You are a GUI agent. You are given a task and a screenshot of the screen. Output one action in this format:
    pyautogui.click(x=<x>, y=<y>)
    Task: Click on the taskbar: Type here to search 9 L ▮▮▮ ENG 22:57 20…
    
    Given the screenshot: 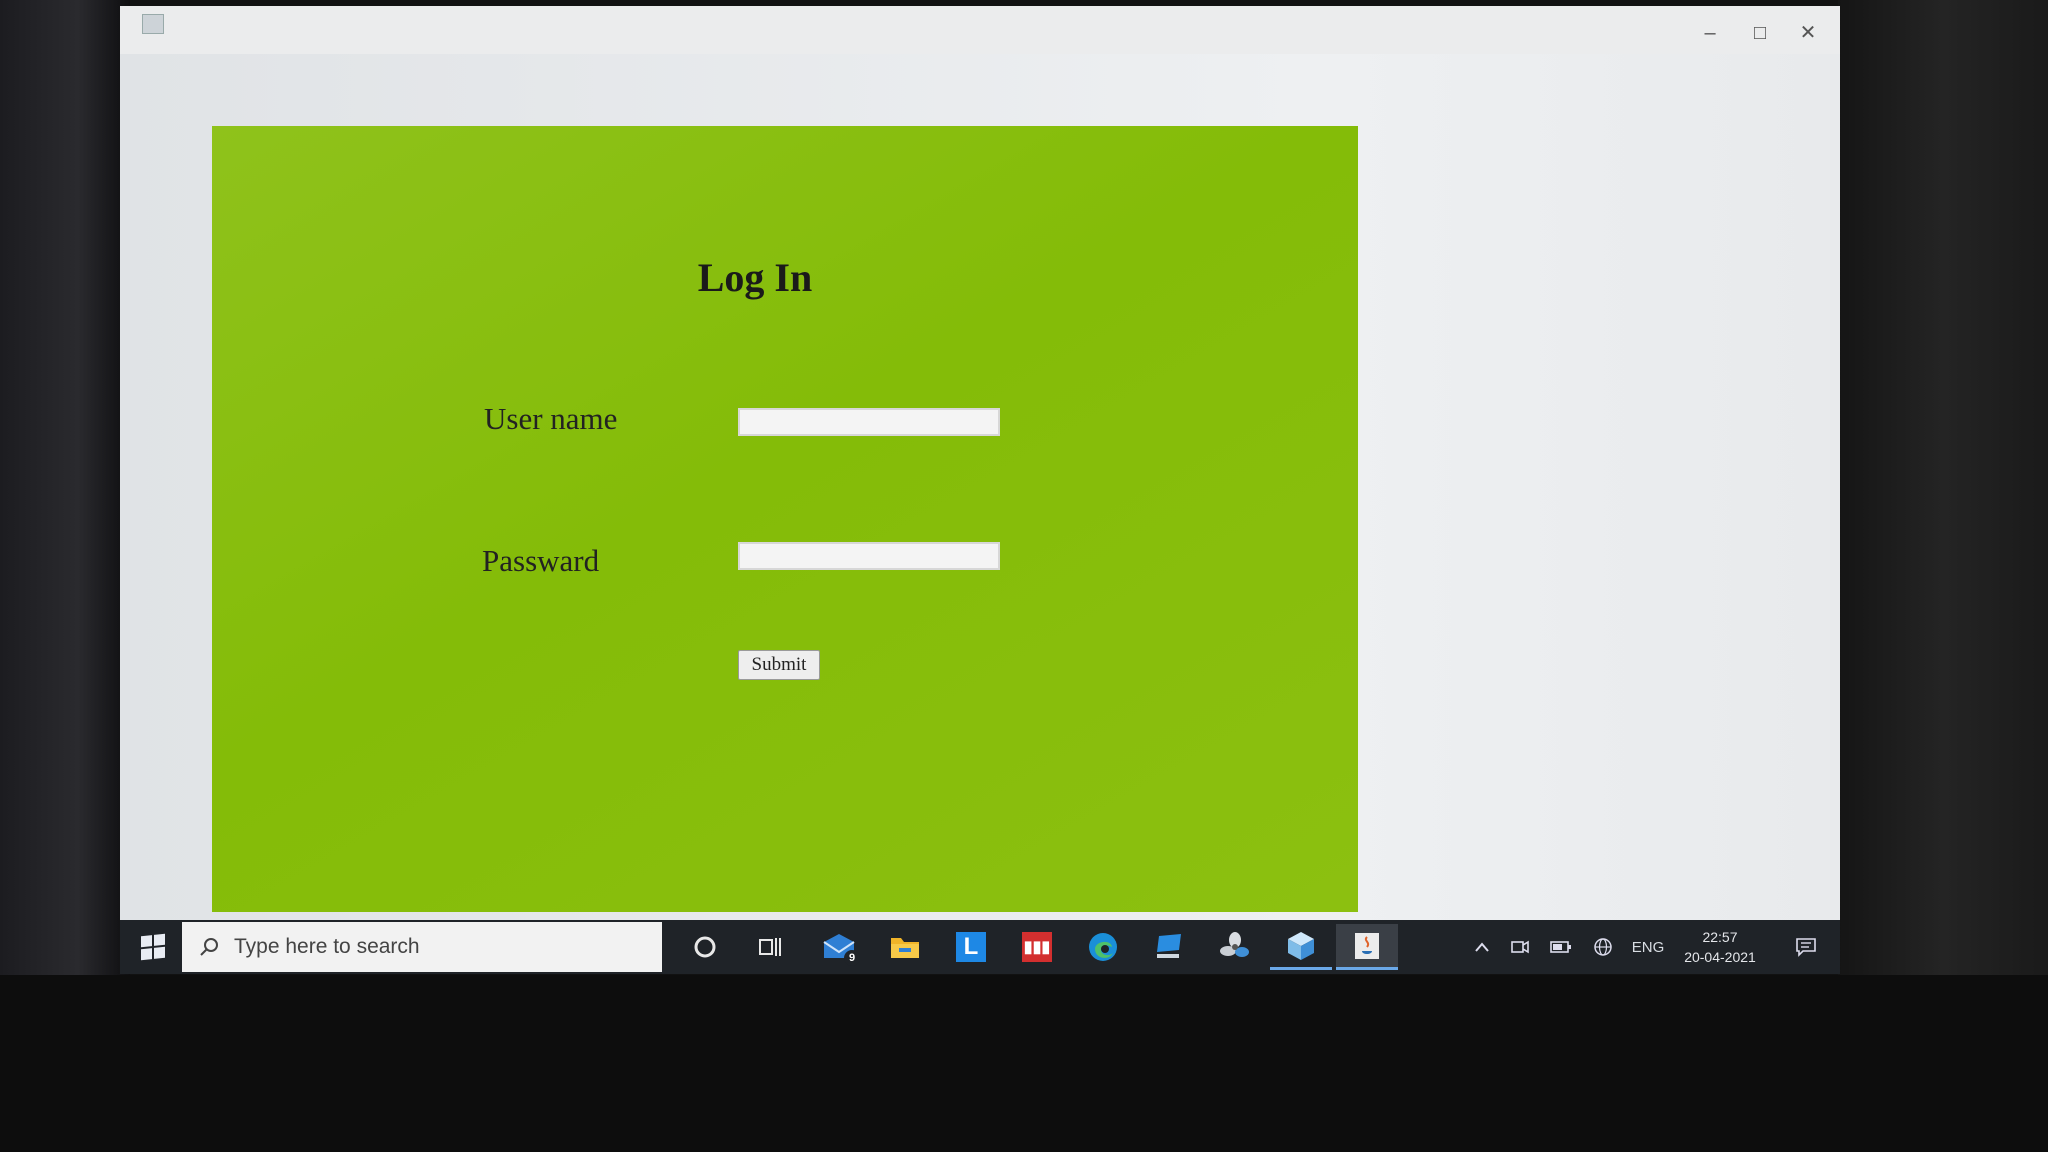 What is the action you would take?
    pyautogui.click(x=980, y=947)
    